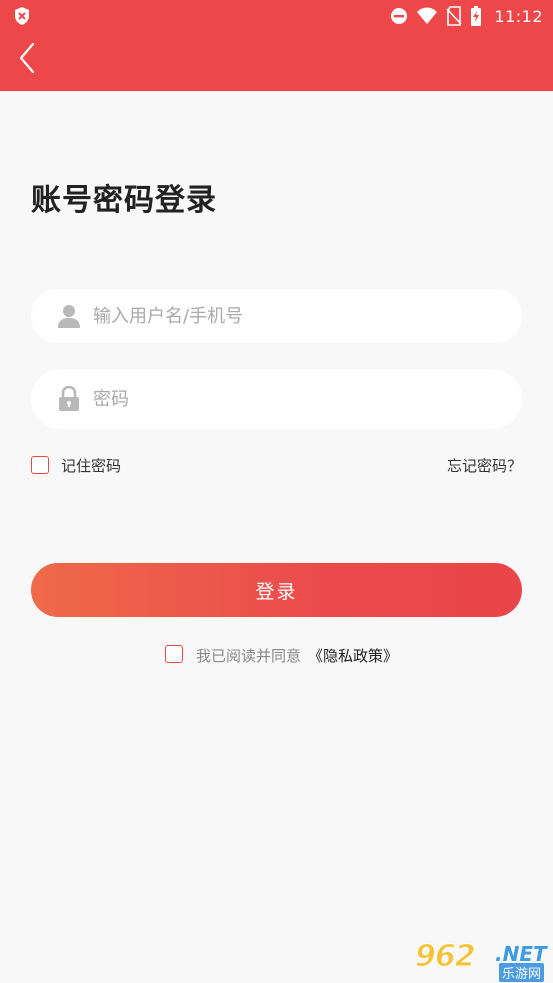 Image resolution: width=553 pixels, height=983 pixels. What do you see at coordinates (40, 465) in the screenshot?
I see `remember-password-checkbox` at bounding box center [40, 465].